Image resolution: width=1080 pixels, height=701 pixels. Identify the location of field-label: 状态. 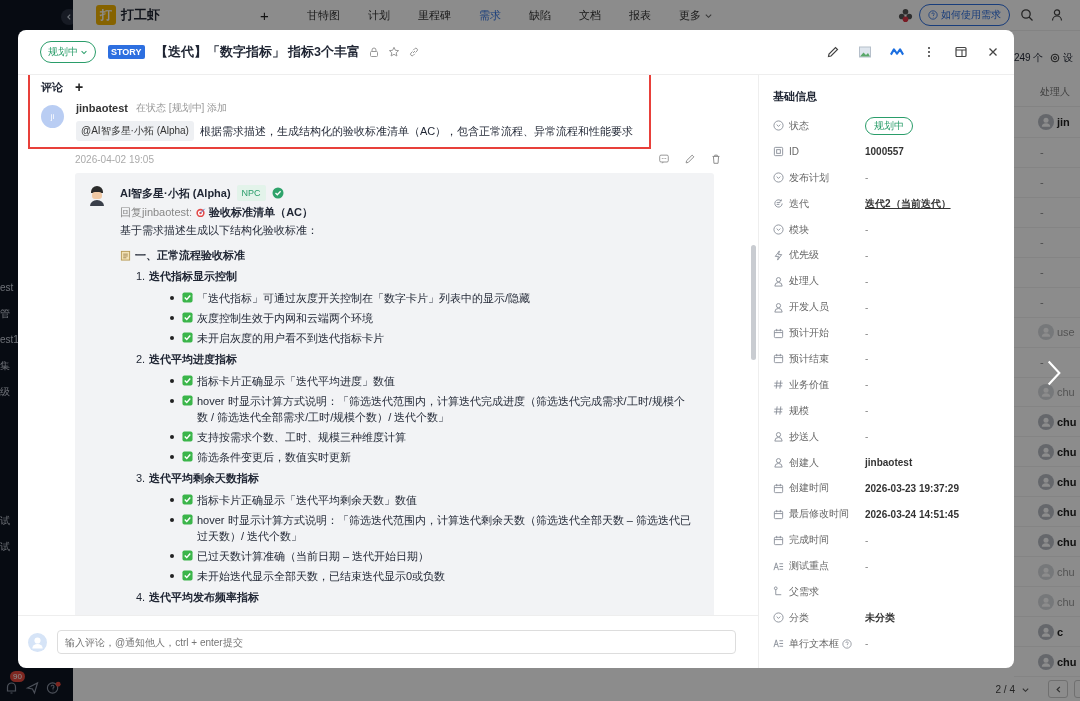
(799, 125).